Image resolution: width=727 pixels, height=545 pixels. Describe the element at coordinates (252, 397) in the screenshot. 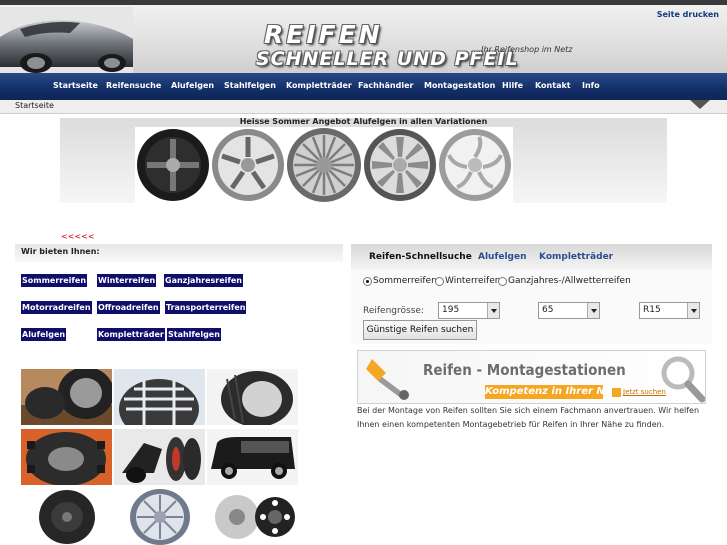

I see `thumb-allseason-tire` at that location.